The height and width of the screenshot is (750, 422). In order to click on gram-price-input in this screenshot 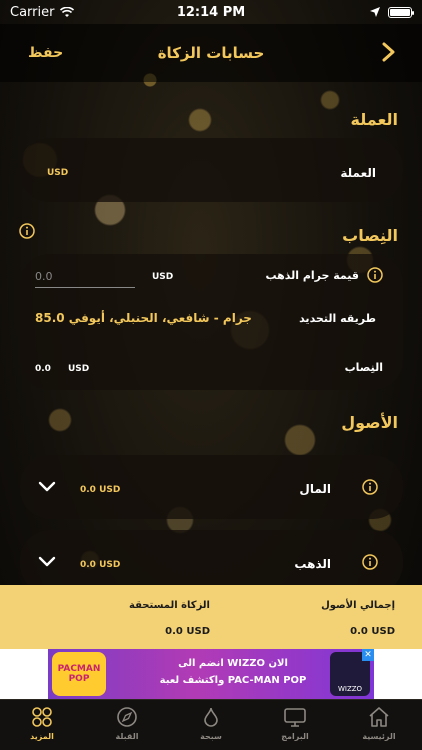, I will do `click(85, 277)`.